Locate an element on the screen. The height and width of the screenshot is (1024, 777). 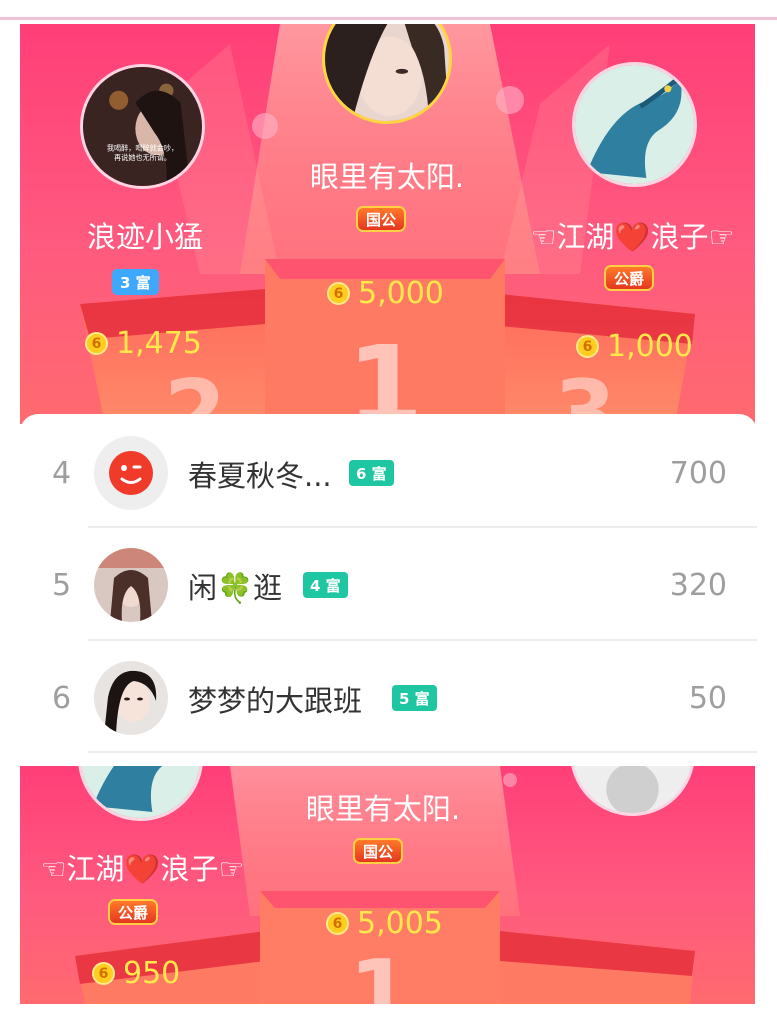
svg-text: 再说她也无所谓。 is located at coordinates (142, 157).